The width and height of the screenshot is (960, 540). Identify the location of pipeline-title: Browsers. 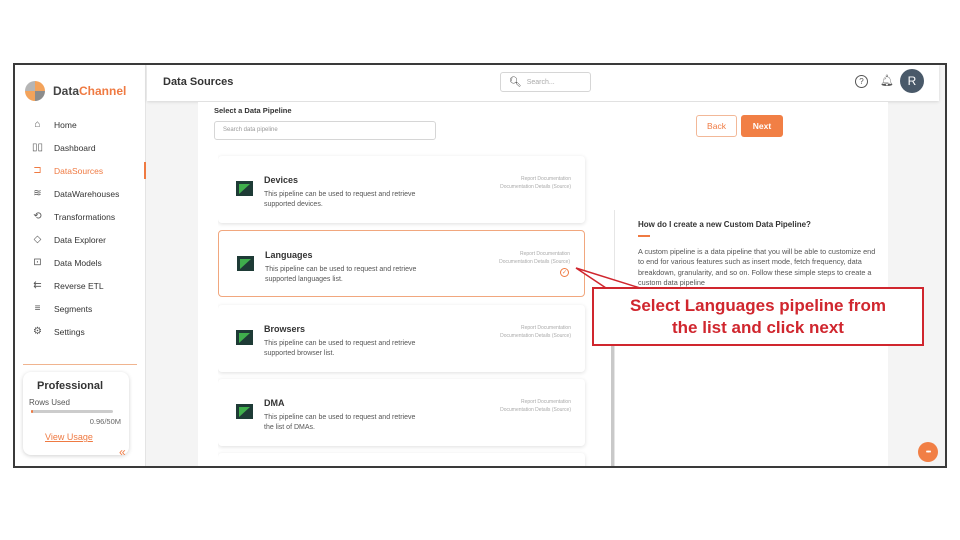
(285, 329).